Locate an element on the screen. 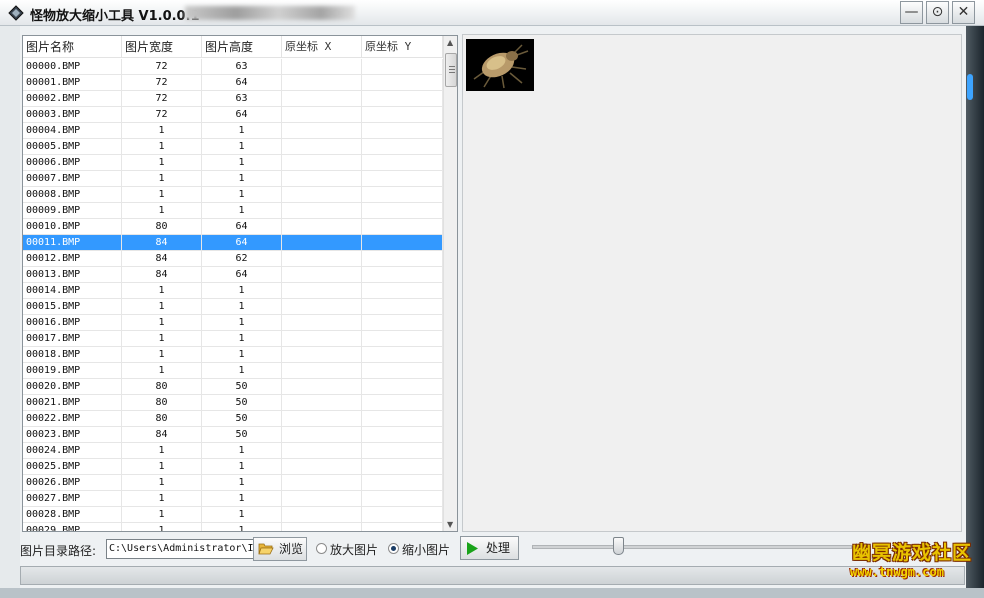 The height and width of the screenshot is (598, 984). table-row: 00020.BMP 80 50 is located at coordinates (233, 387).